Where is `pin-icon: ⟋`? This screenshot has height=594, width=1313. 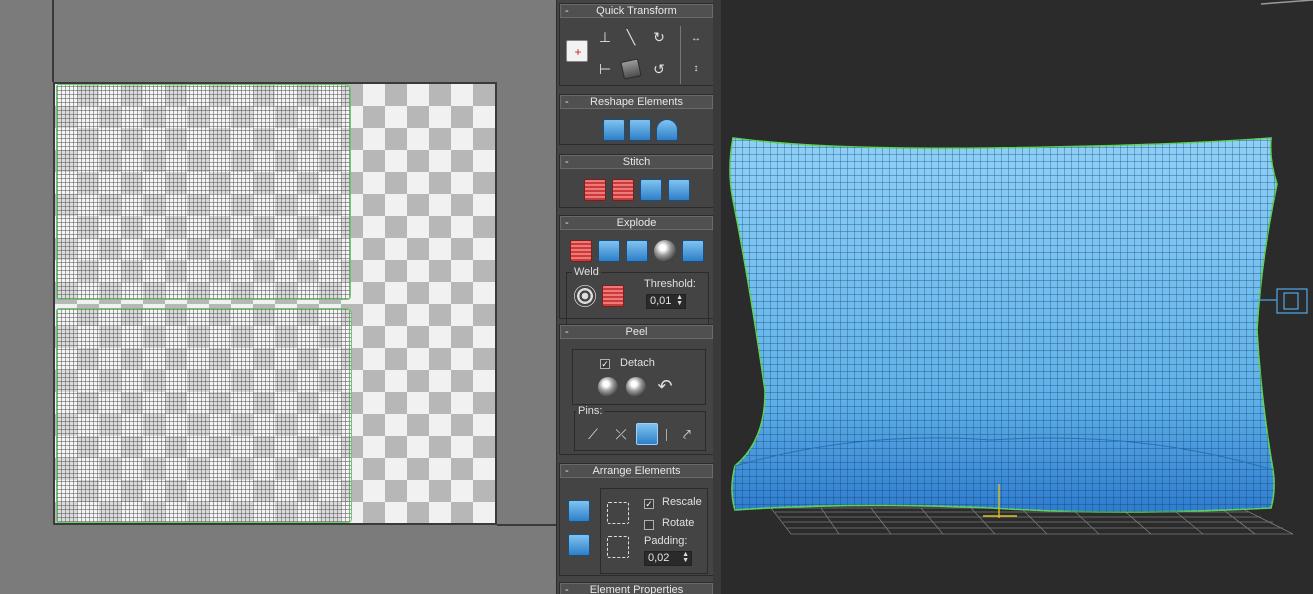
pin-icon: ⟋ is located at coordinates (593, 434).